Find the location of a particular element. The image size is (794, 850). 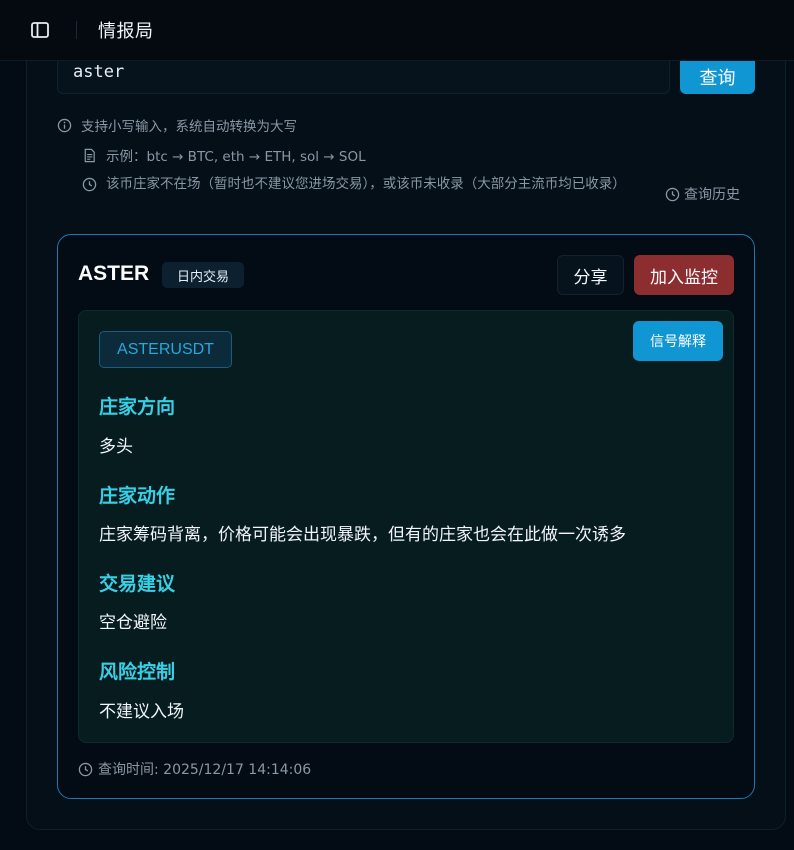

hint-not-listed: 该币庄家不在场（暂时也不建议您进场交易），或该币未收录（大部分主流币均已收录） is located at coordinates (369, 184).